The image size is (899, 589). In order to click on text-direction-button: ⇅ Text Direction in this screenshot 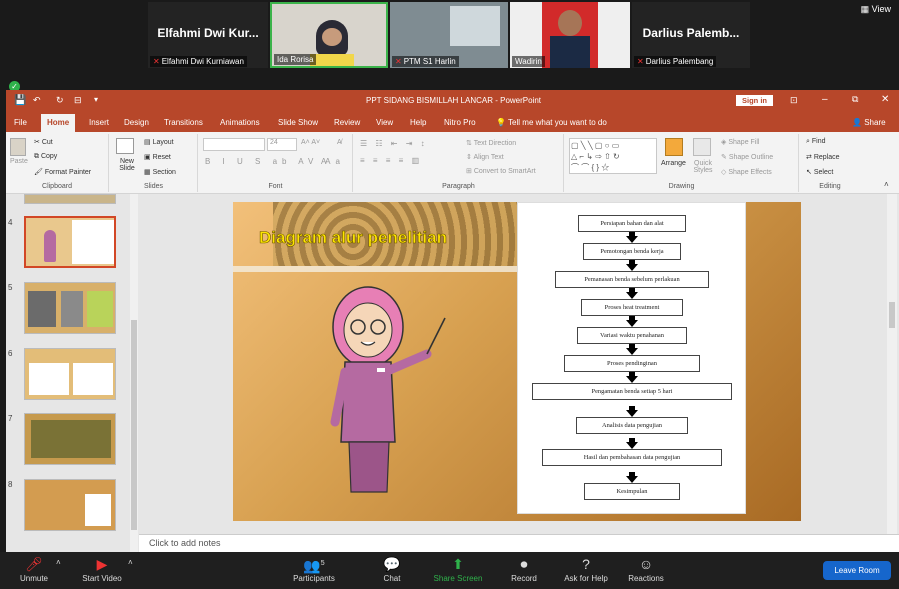, I will do `click(491, 143)`.